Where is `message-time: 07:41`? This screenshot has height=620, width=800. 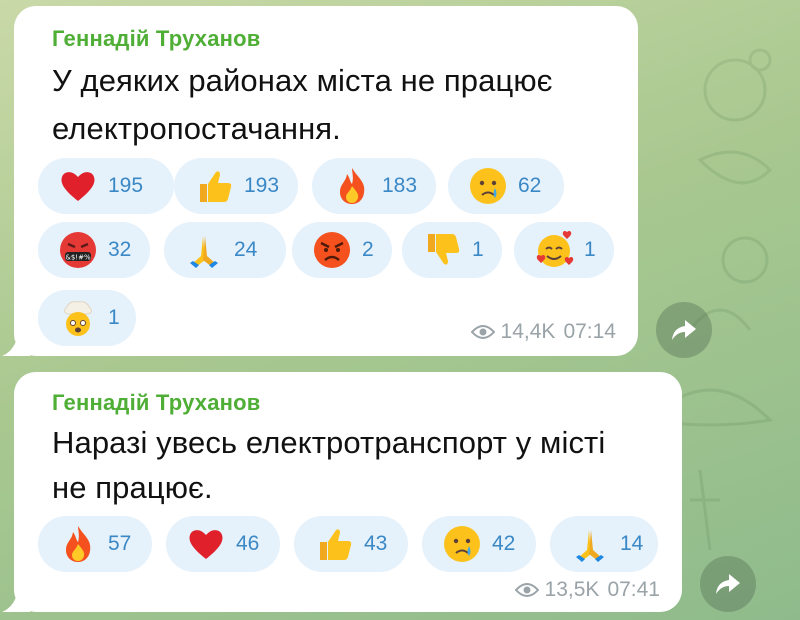 message-time: 07:41 is located at coordinates (633, 589).